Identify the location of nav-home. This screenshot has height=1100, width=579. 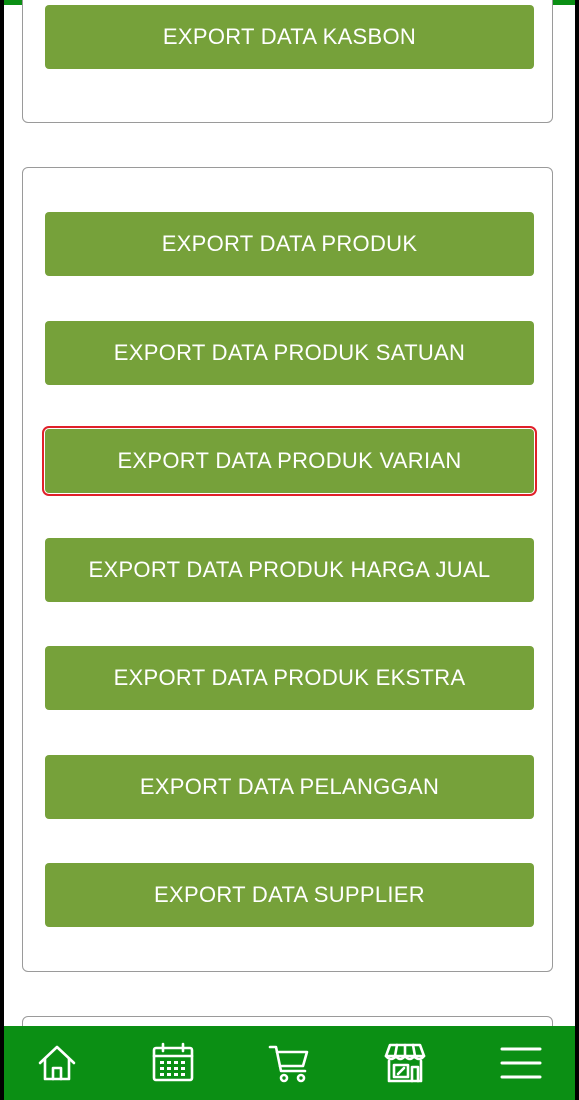
(57, 1063).